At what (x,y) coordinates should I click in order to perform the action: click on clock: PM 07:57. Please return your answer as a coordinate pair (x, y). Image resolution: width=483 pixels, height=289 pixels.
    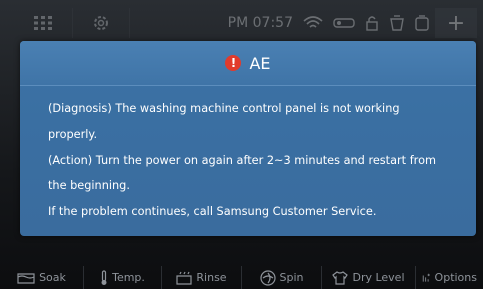
    Looking at the image, I should click on (260, 23).